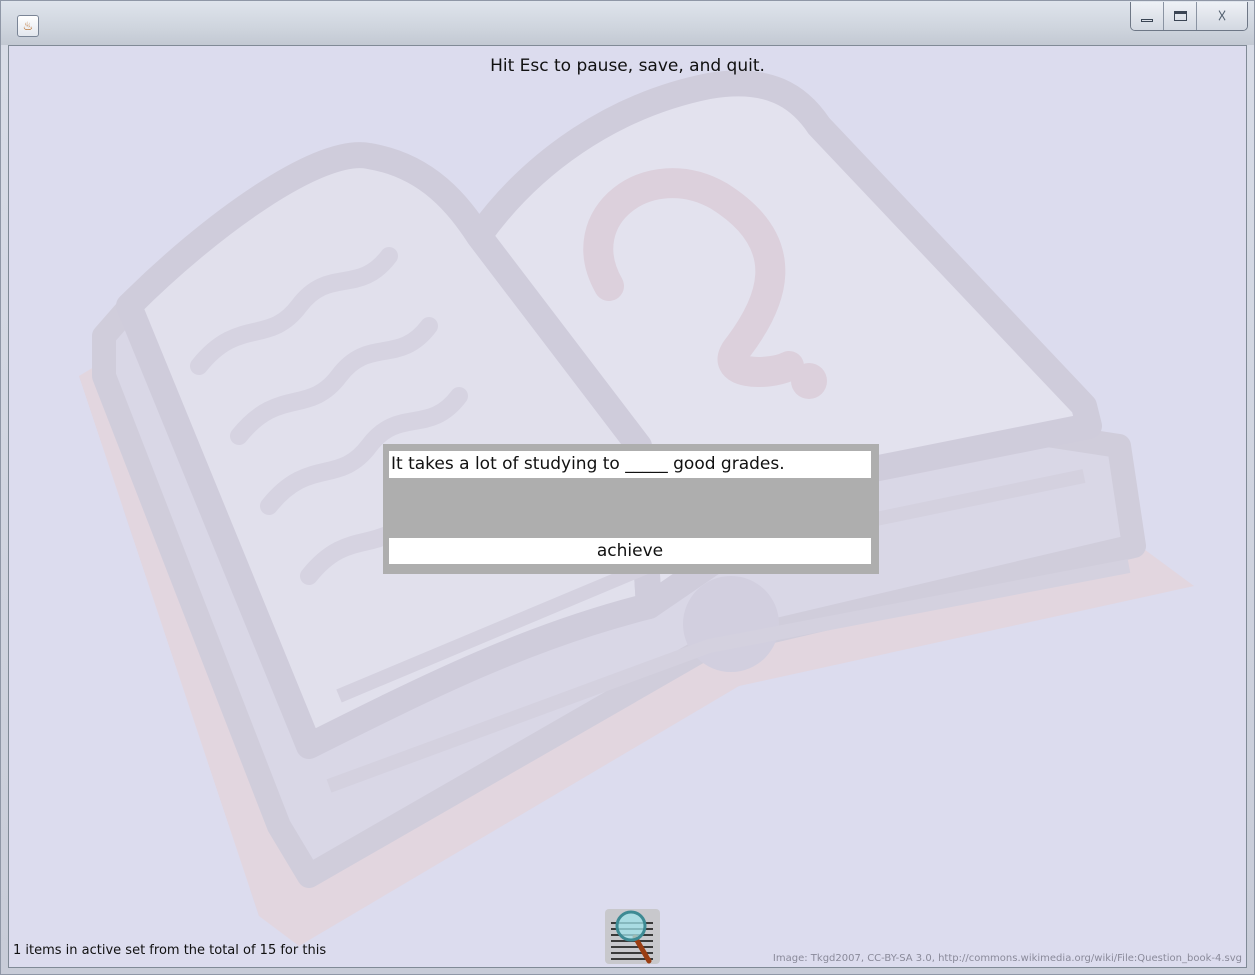 The image size is (1255, 975). Describe the element at coordinates (627, 23) in the screenshot. I see `title-bar: ♨ ☓` at that location.